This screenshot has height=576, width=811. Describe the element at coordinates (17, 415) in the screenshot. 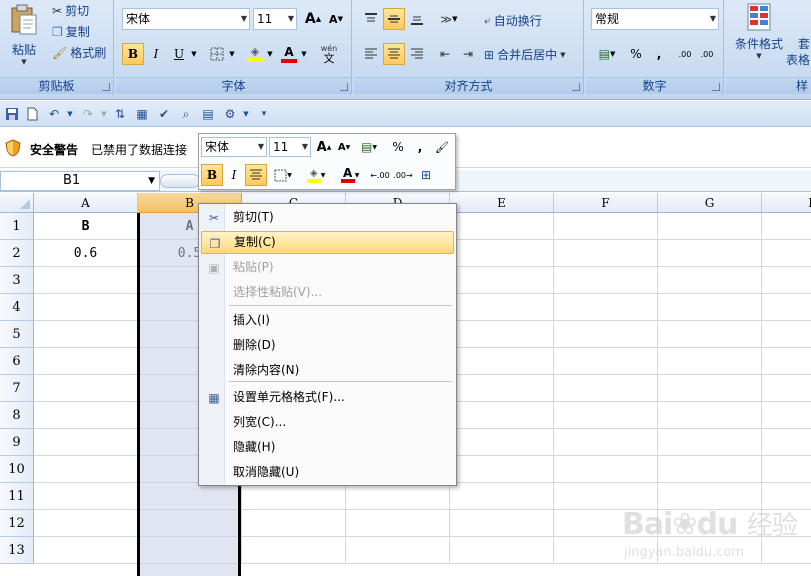

I see `row-header-8: 8` at that location.